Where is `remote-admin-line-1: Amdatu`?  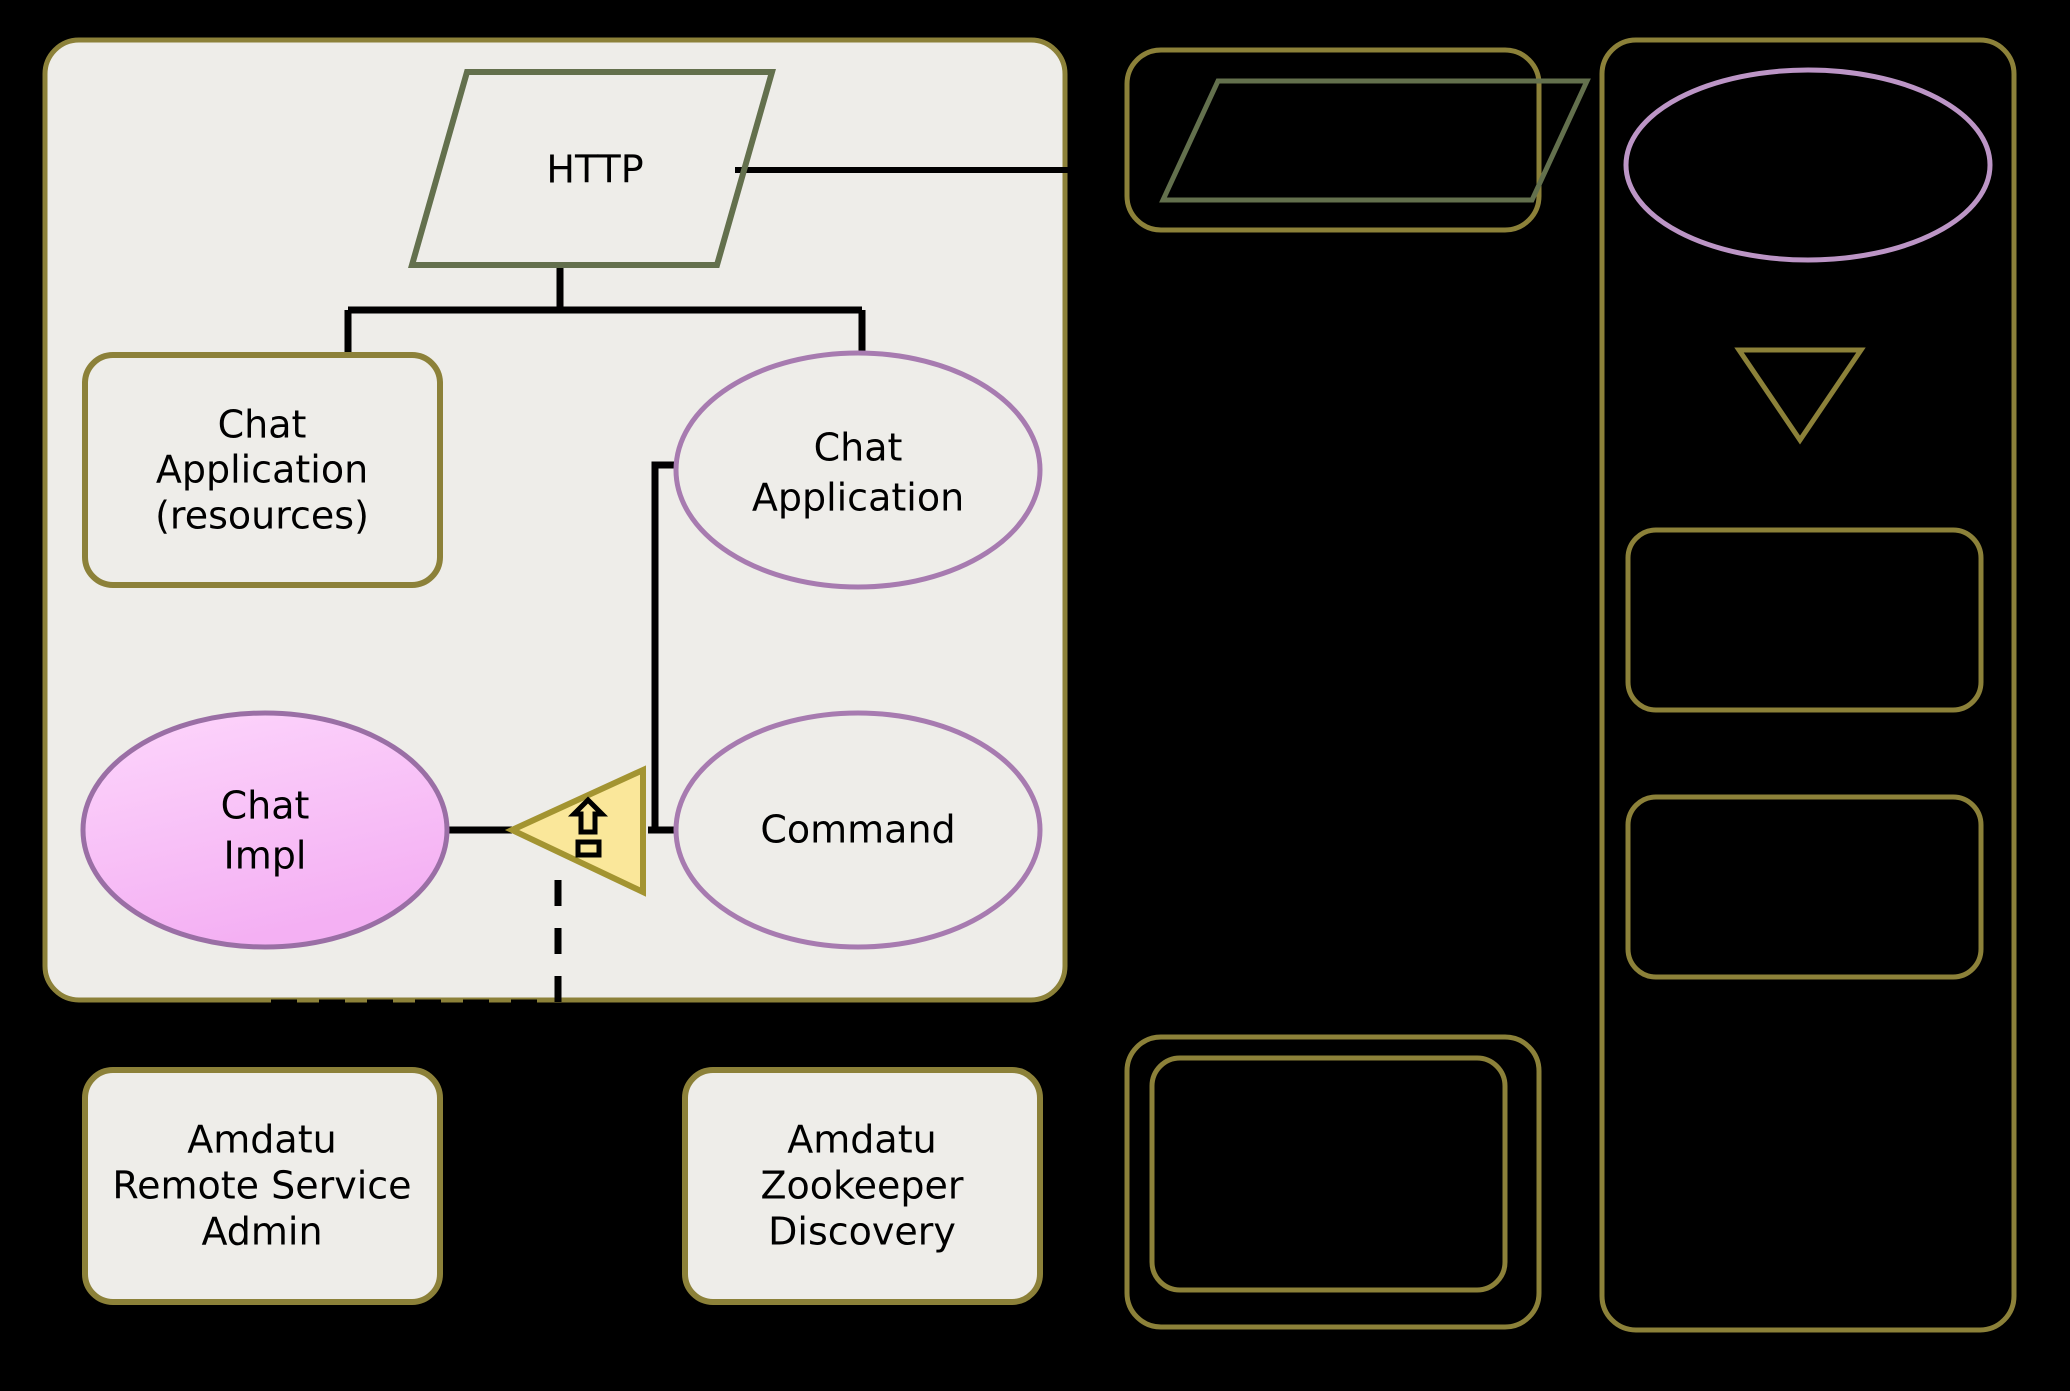 remote-admin-line-1: Amdatu is located at coordinates (261, 1140).